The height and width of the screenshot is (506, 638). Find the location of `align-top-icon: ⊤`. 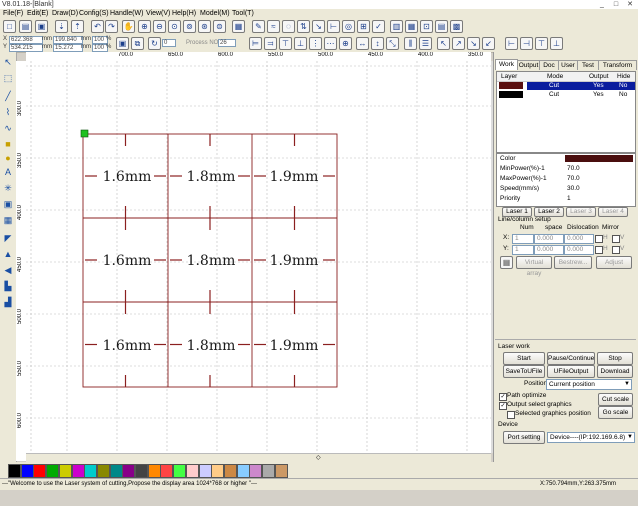

align-top-icon: ⊤ is located at coordinates (285, 43).